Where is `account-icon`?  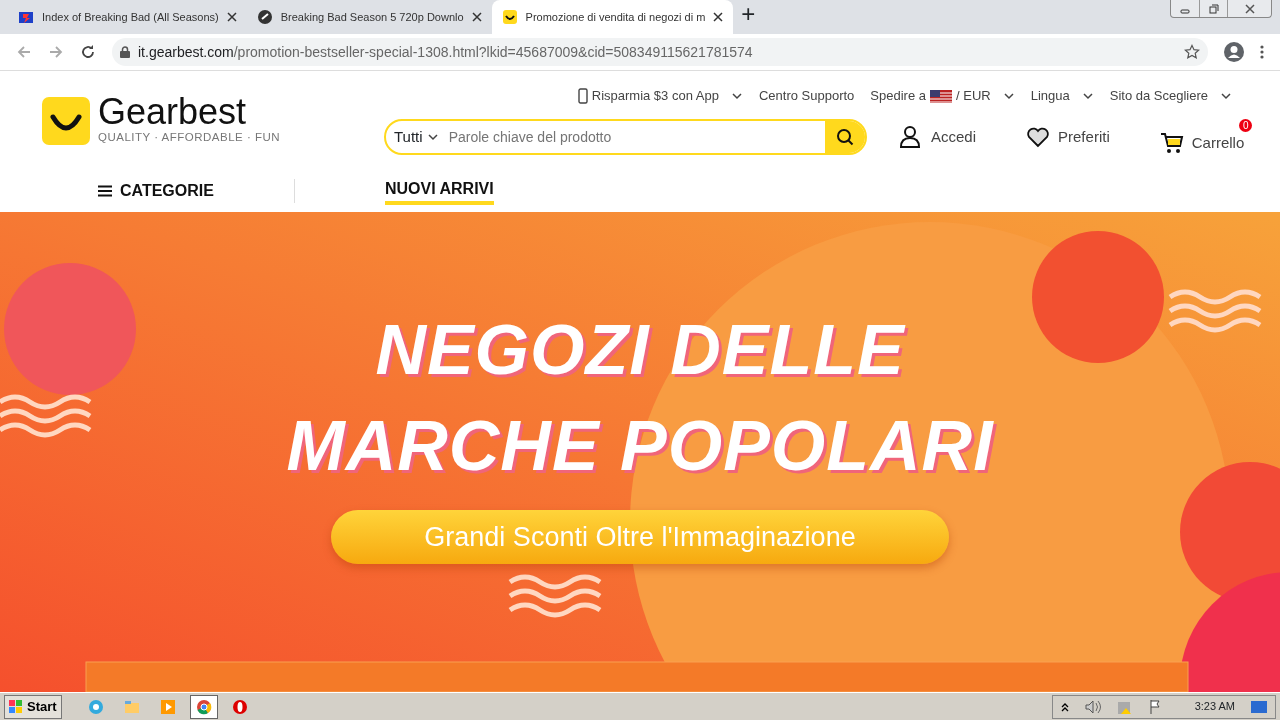 account-icon is located at coordinates (1234, 52).